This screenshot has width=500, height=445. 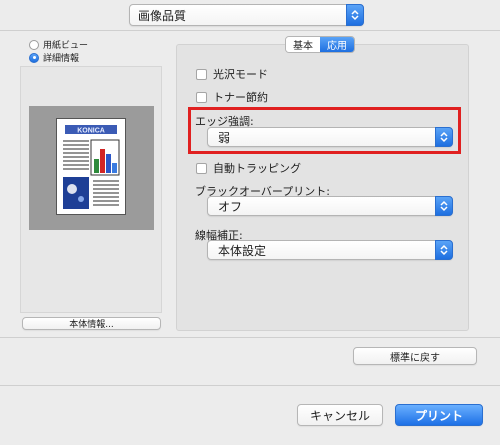 I want to click on toner-save-label: トナー節約, so click(x=240, y=97).